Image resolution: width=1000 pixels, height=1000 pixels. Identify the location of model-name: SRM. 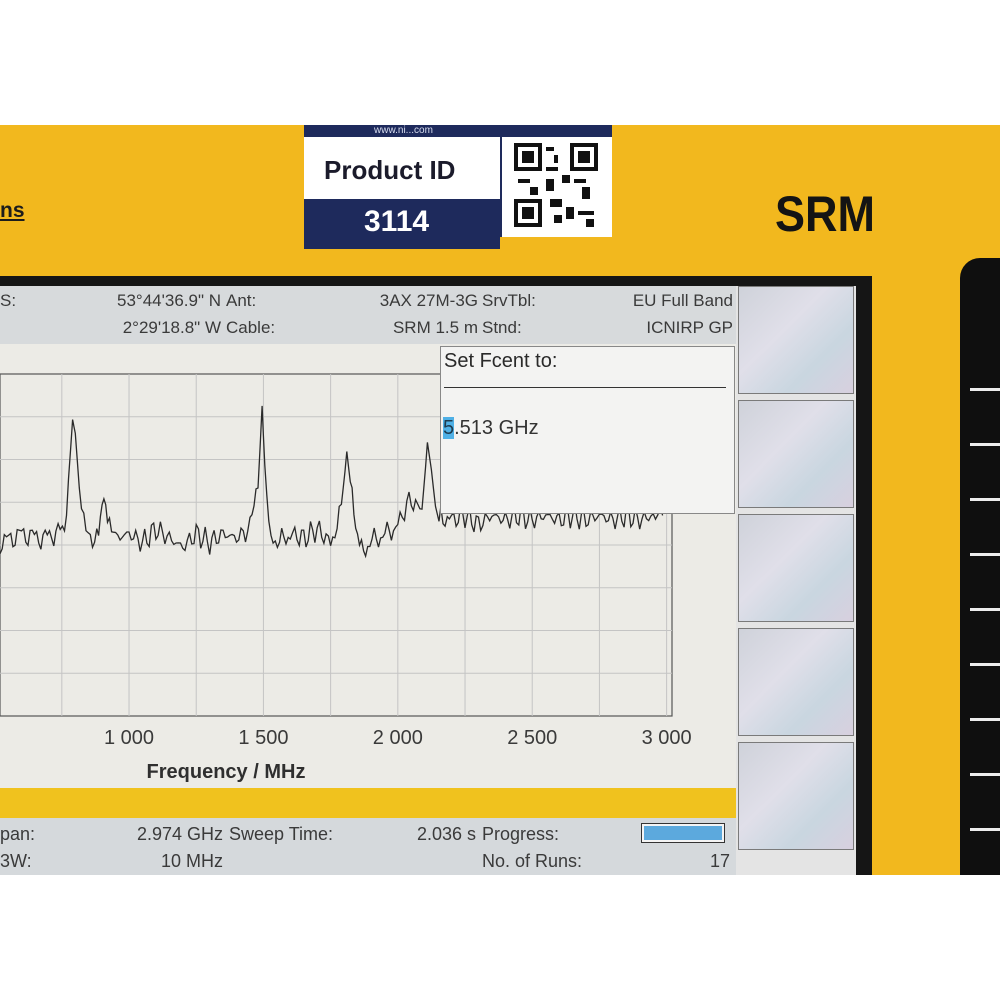
(825, 214).